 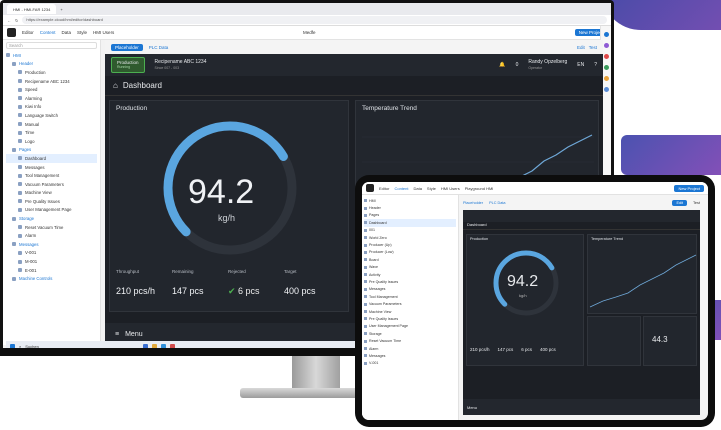 I want to click on tree-item: Logo, so click(x=51, y=141).